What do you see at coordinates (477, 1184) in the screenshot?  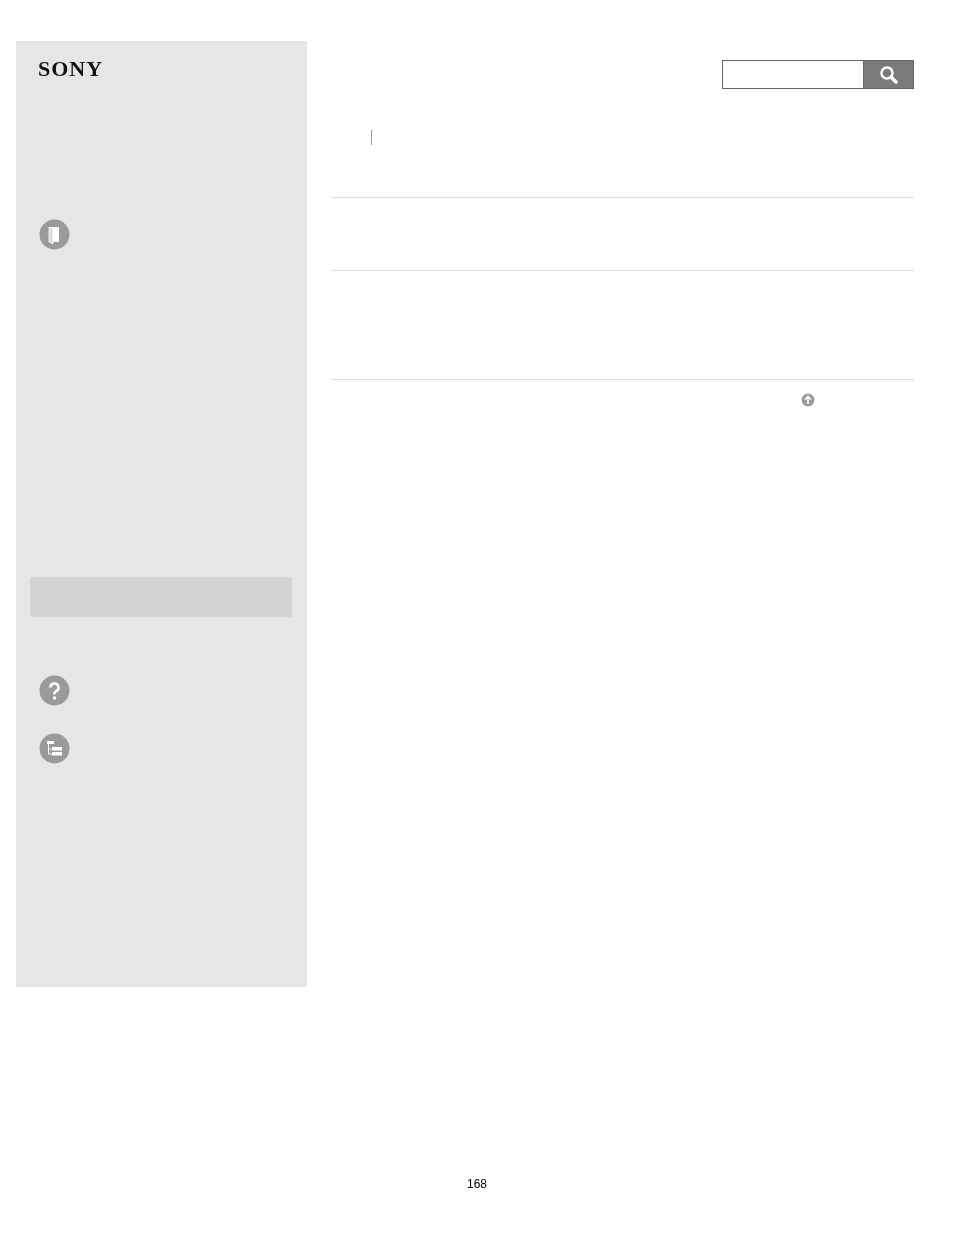 I see `page-number: 168` at bounding box center [477, 1184].